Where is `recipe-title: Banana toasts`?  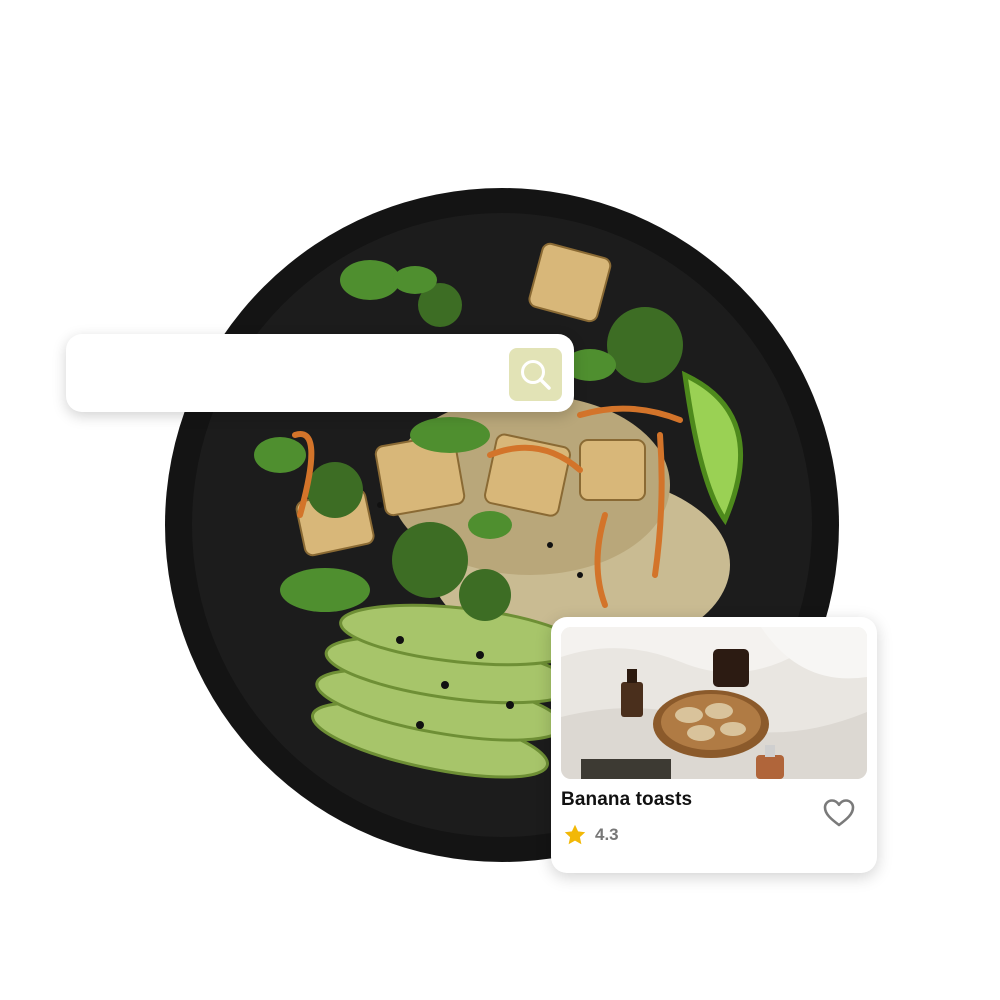 recipe-title: Banana toasts is located at coordinates (627, 799).